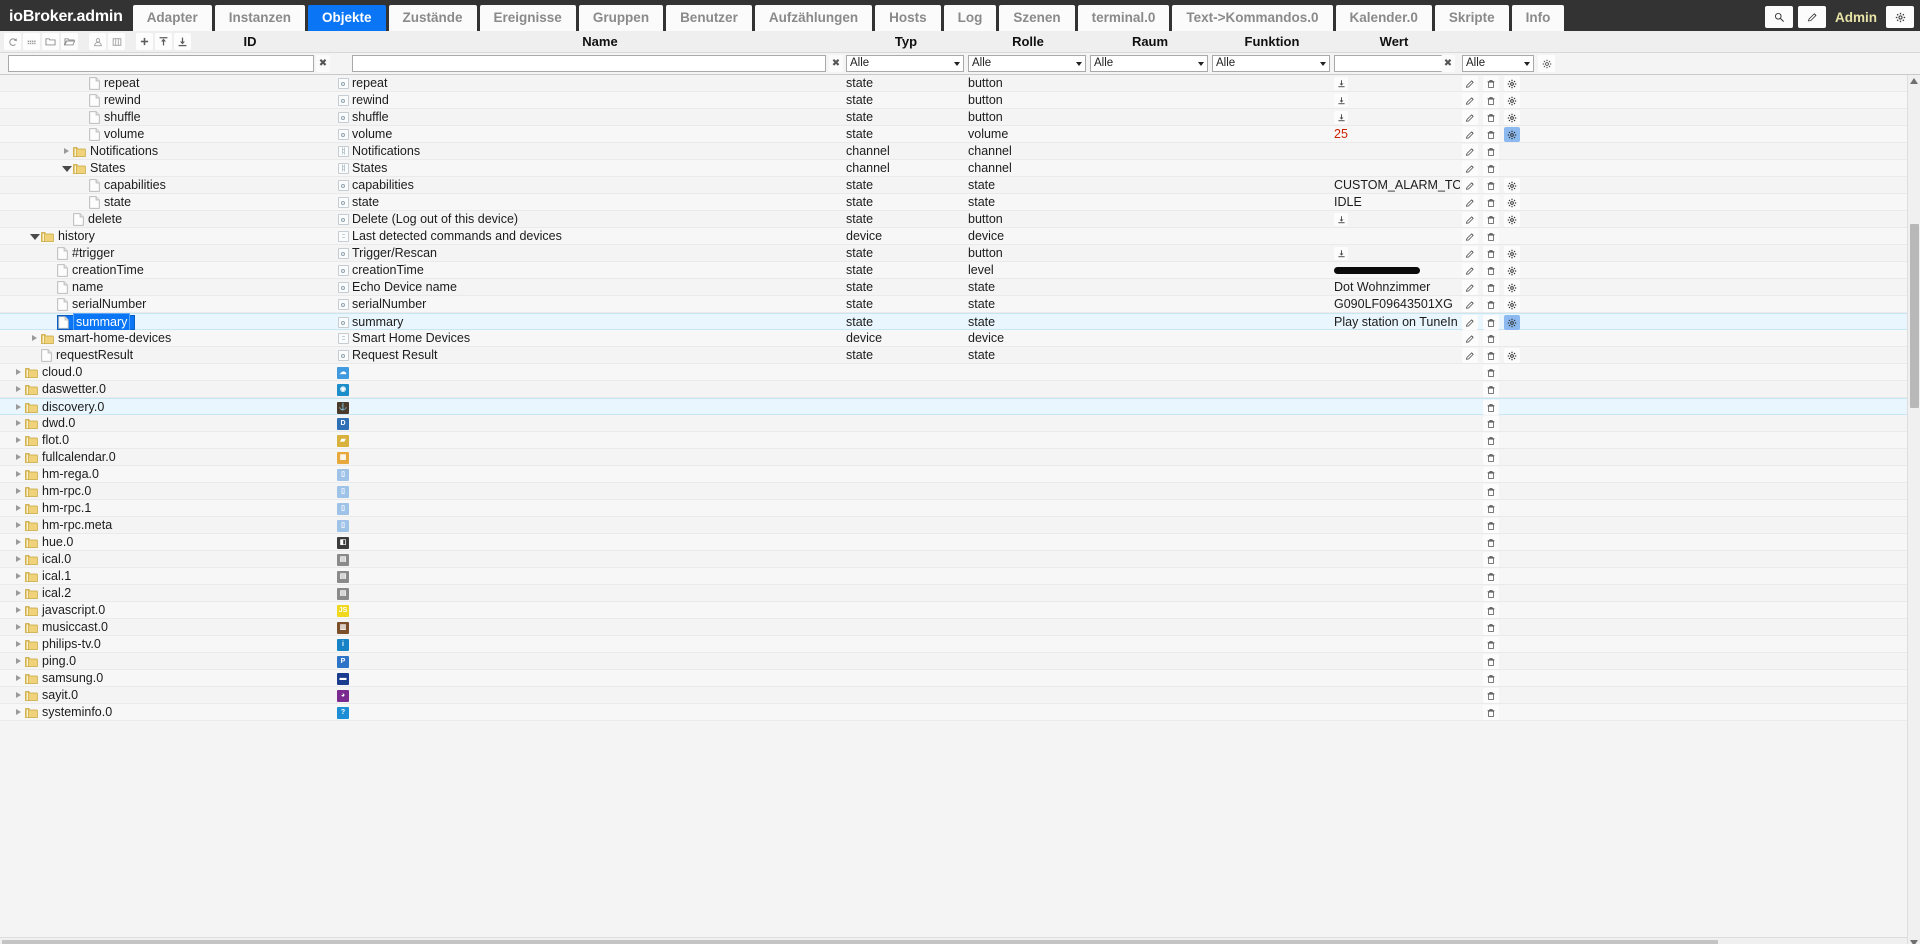 This screenshot has height=944, width=1920. What do you see at coordinates (69, 41) in the screenshot?
I see `expand-all-button` at bounding box center [69, 41].